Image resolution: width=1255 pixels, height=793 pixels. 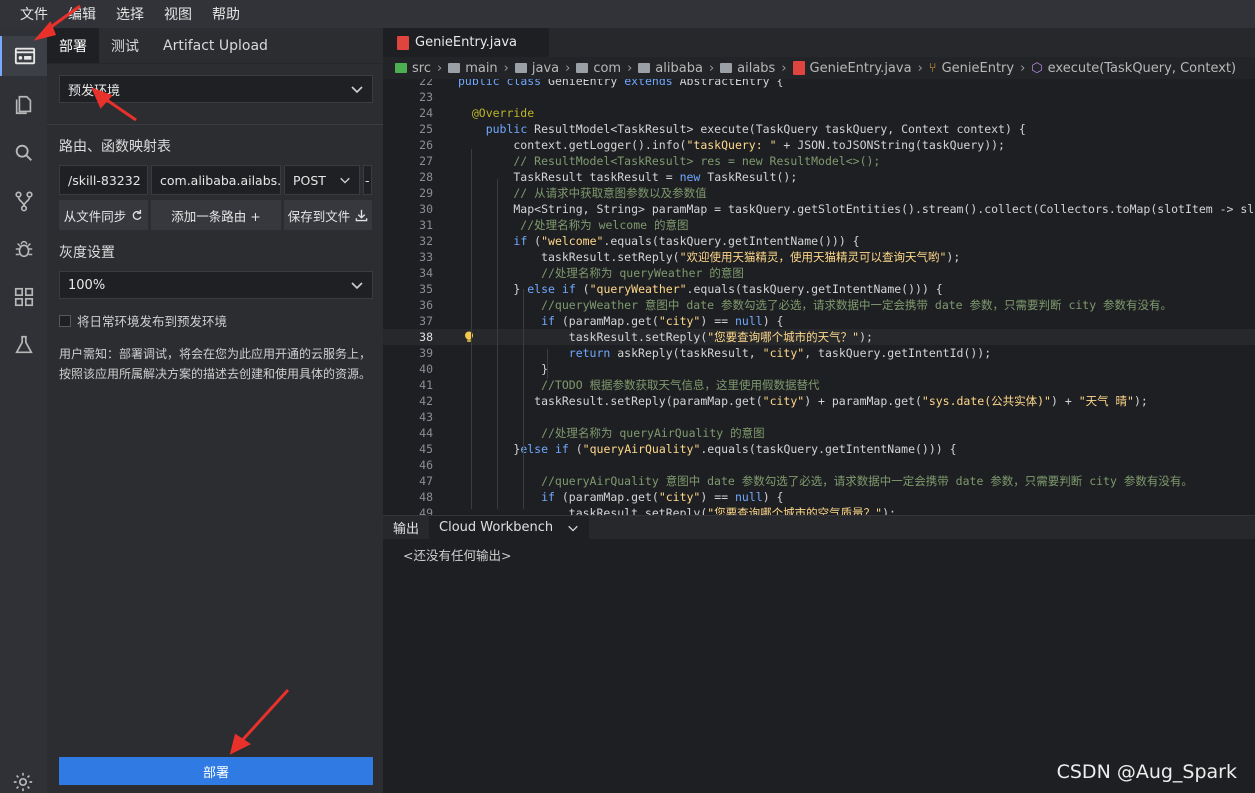 What do you see at coordinates (426, 225) in the screenshot?
I see `line-number: 31` at bounding box center [426, 225].